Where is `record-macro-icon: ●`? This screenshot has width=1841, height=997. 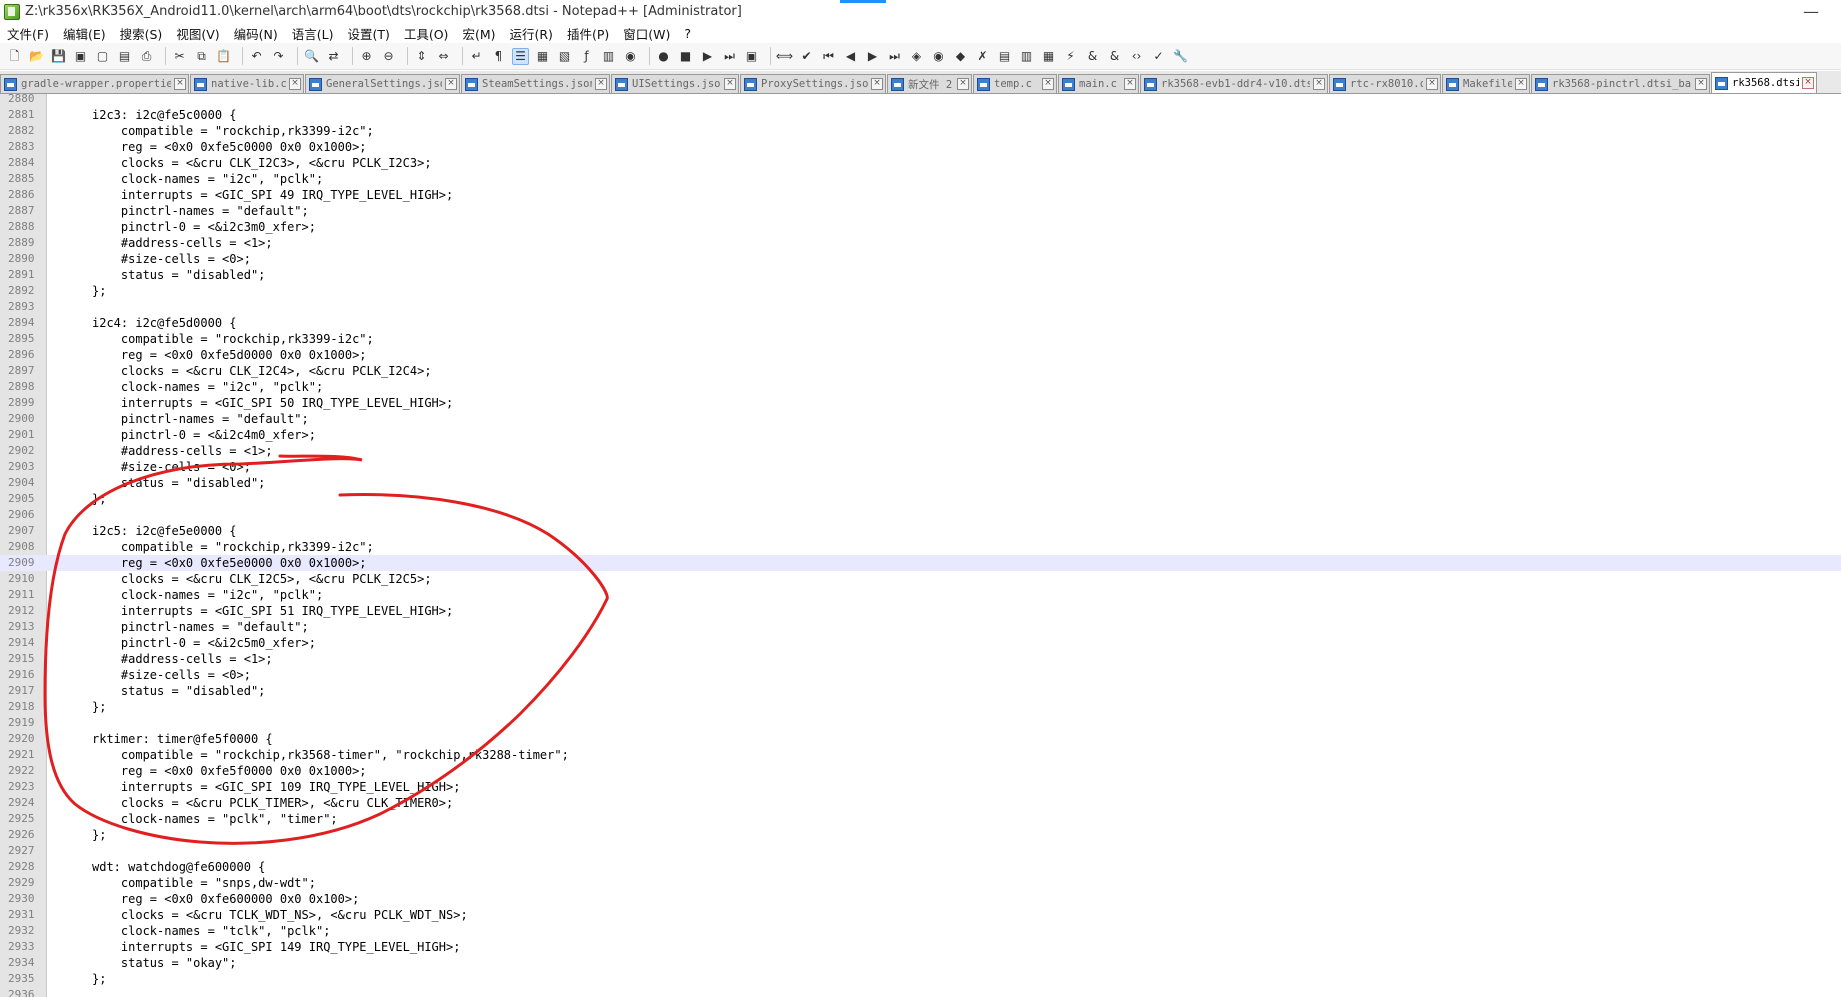 record-macro-icon: ● is located at coordinates (663, 56).